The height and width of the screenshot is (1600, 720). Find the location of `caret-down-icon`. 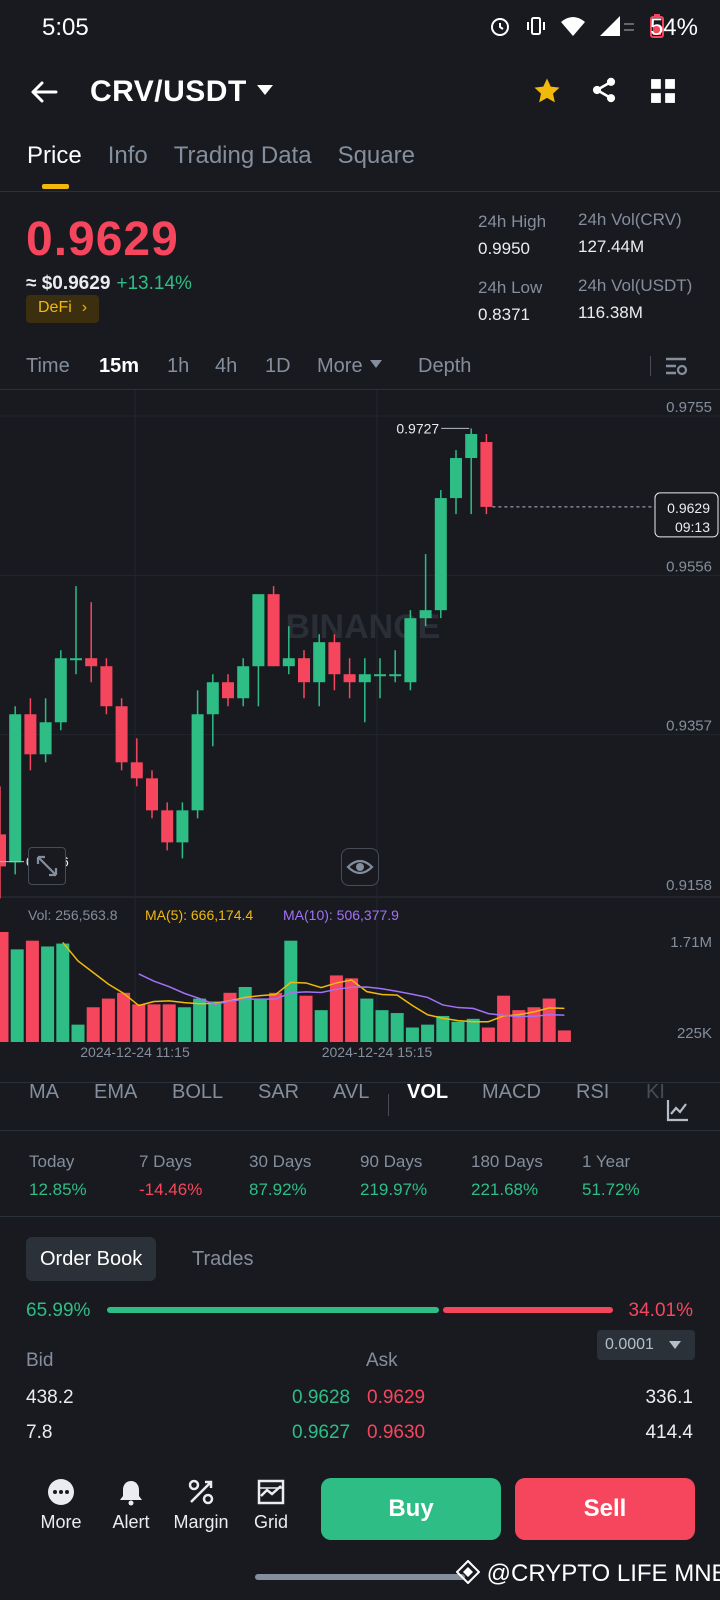

caret-down-icon is located at coordinates (265, 90).